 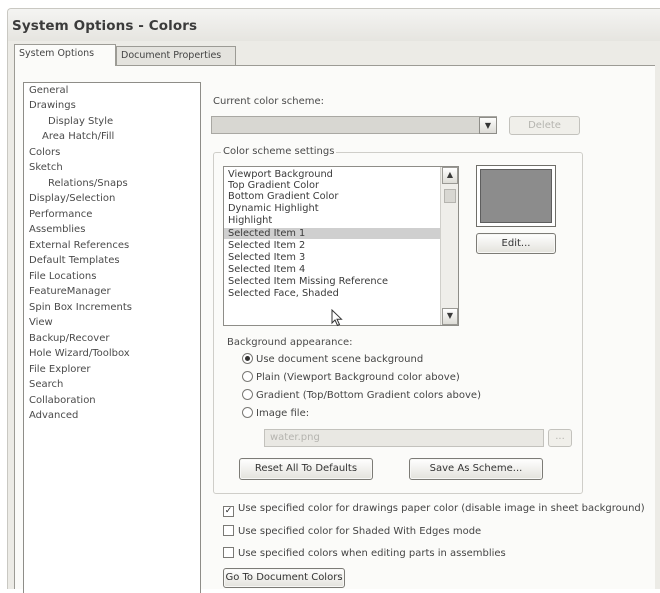 I want to click on nav-item-sketch: Sketch, so click(x=46, y=167).